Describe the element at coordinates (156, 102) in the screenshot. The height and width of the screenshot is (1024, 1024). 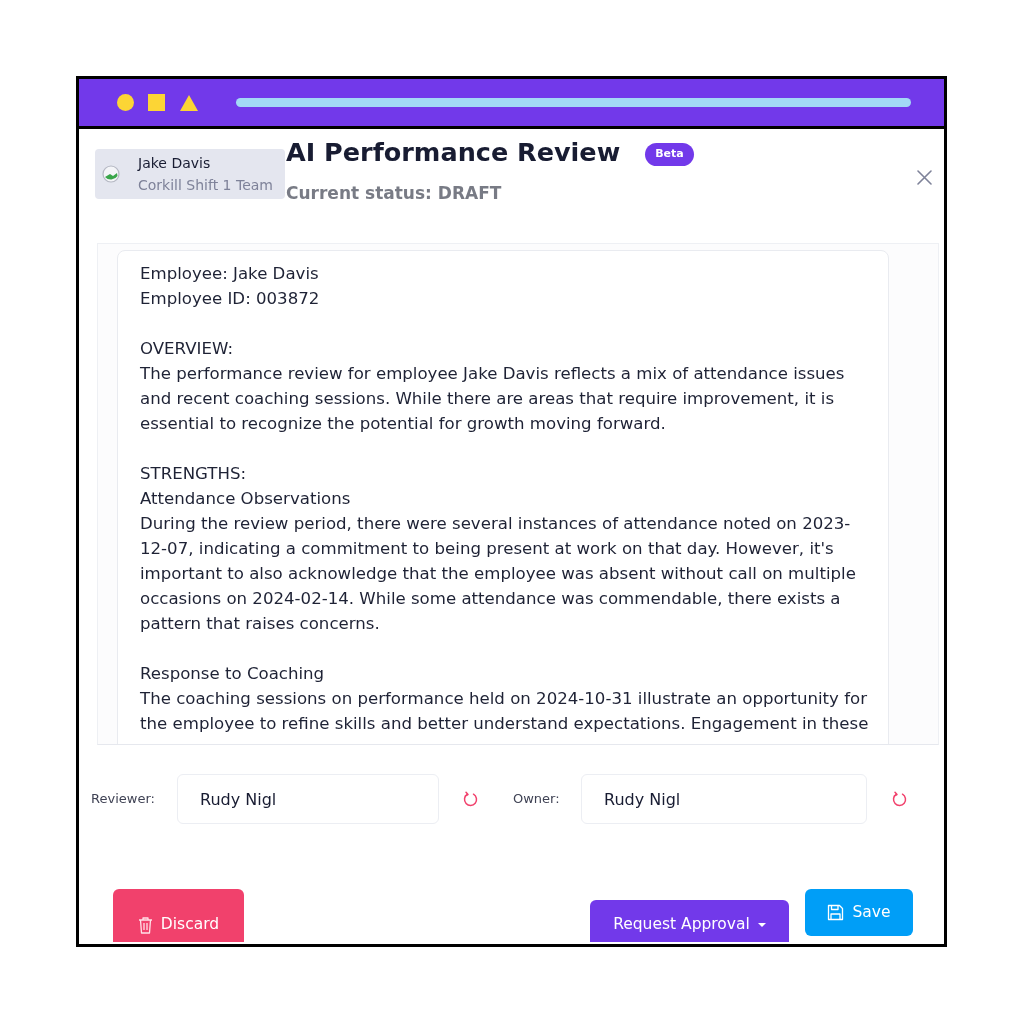
I see `square-icon` at that location.